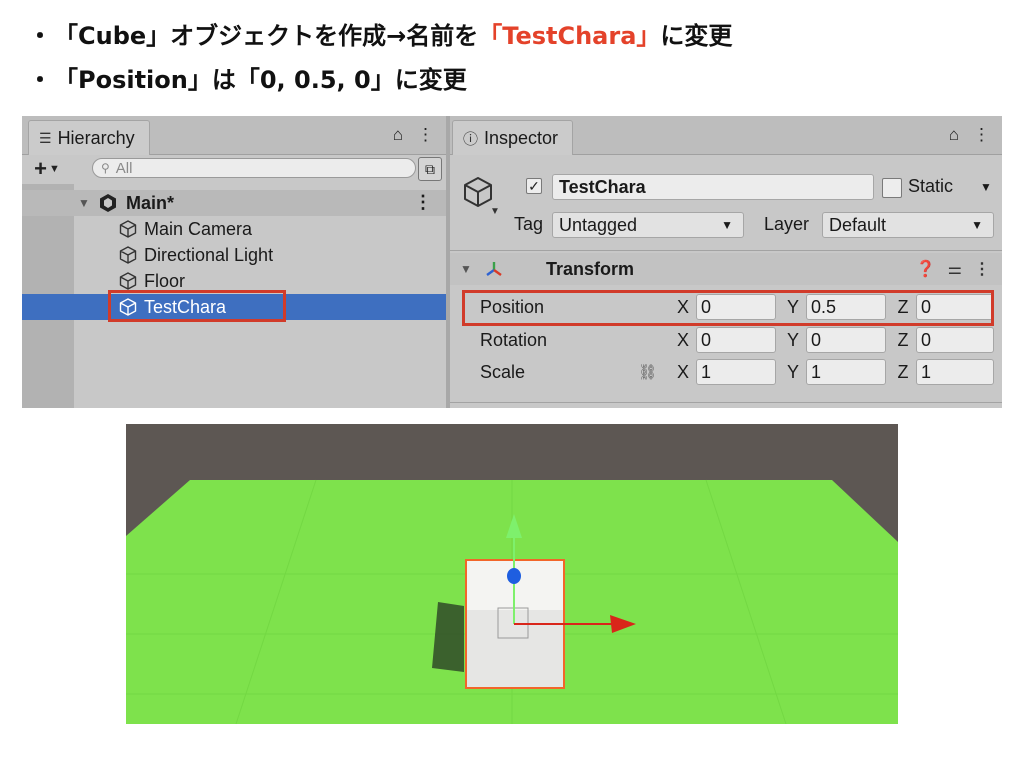 This screenshot has width=1024, height=768. I want to click on hierarchy-tab-tools: ⌂ ⋮, so click(413, 135).